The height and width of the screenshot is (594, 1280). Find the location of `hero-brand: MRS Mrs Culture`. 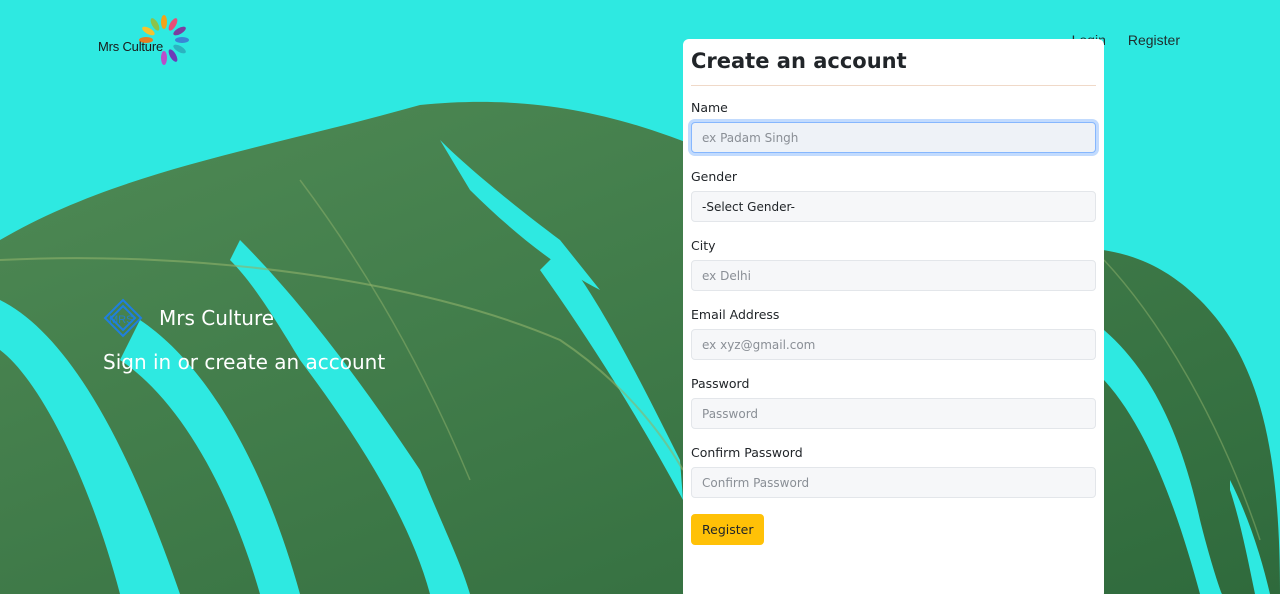

hero-brand: MRS Mrs Culture is located at coordinates (244, 318).